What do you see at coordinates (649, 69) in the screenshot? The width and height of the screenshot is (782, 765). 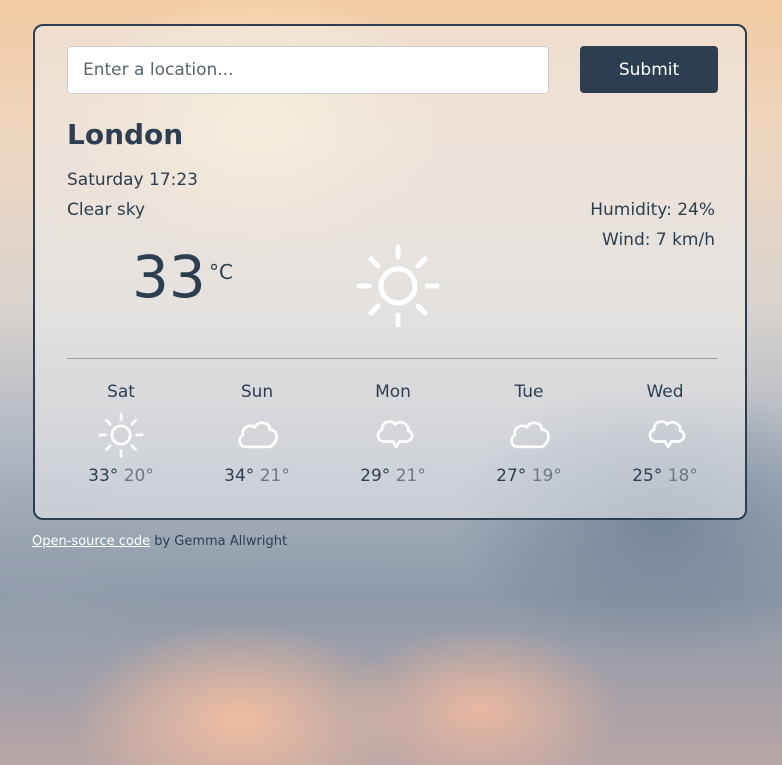 I see `submit-button: Submit` at bounding box center [649, 69].